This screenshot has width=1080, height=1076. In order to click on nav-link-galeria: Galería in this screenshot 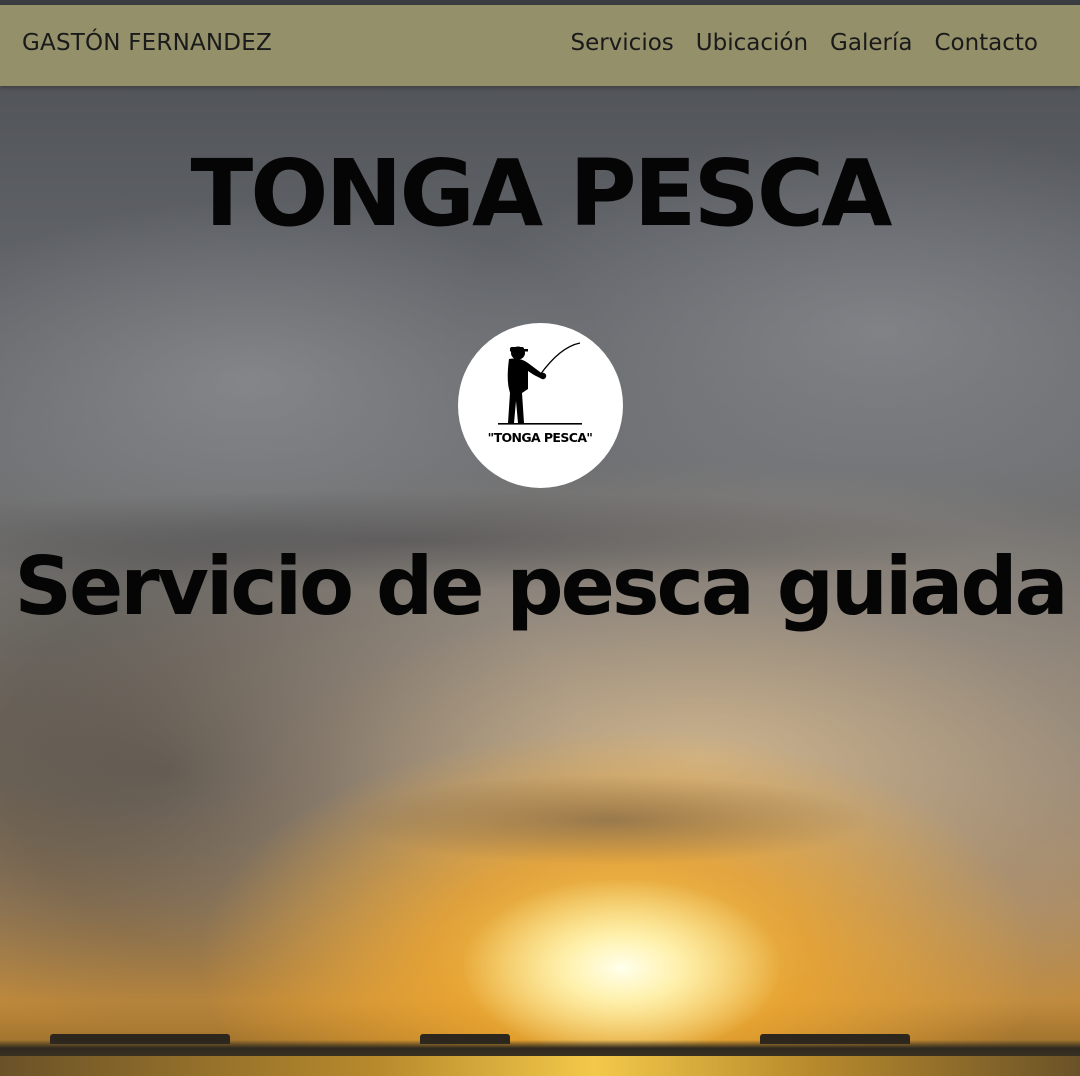, I will do `click(871, 43)`.